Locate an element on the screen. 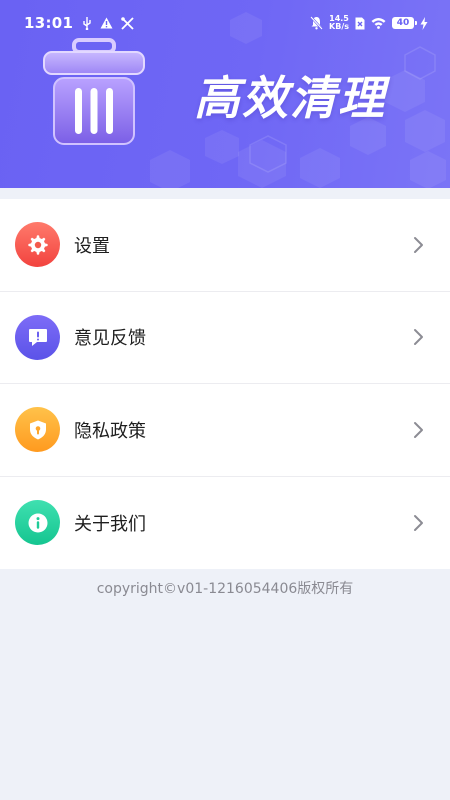 This screenshot has height=800, width=450. battery-icon: 40 is located at coordinates (404, 23).